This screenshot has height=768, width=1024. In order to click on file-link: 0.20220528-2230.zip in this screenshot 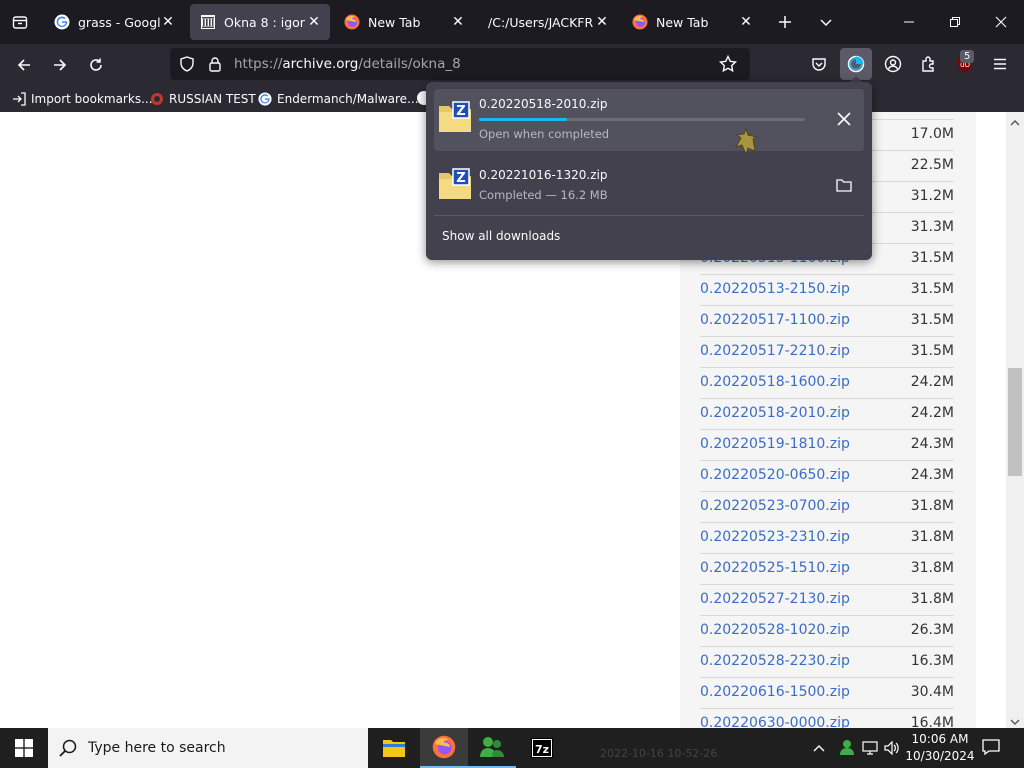, I will do `click(775, 661)`.